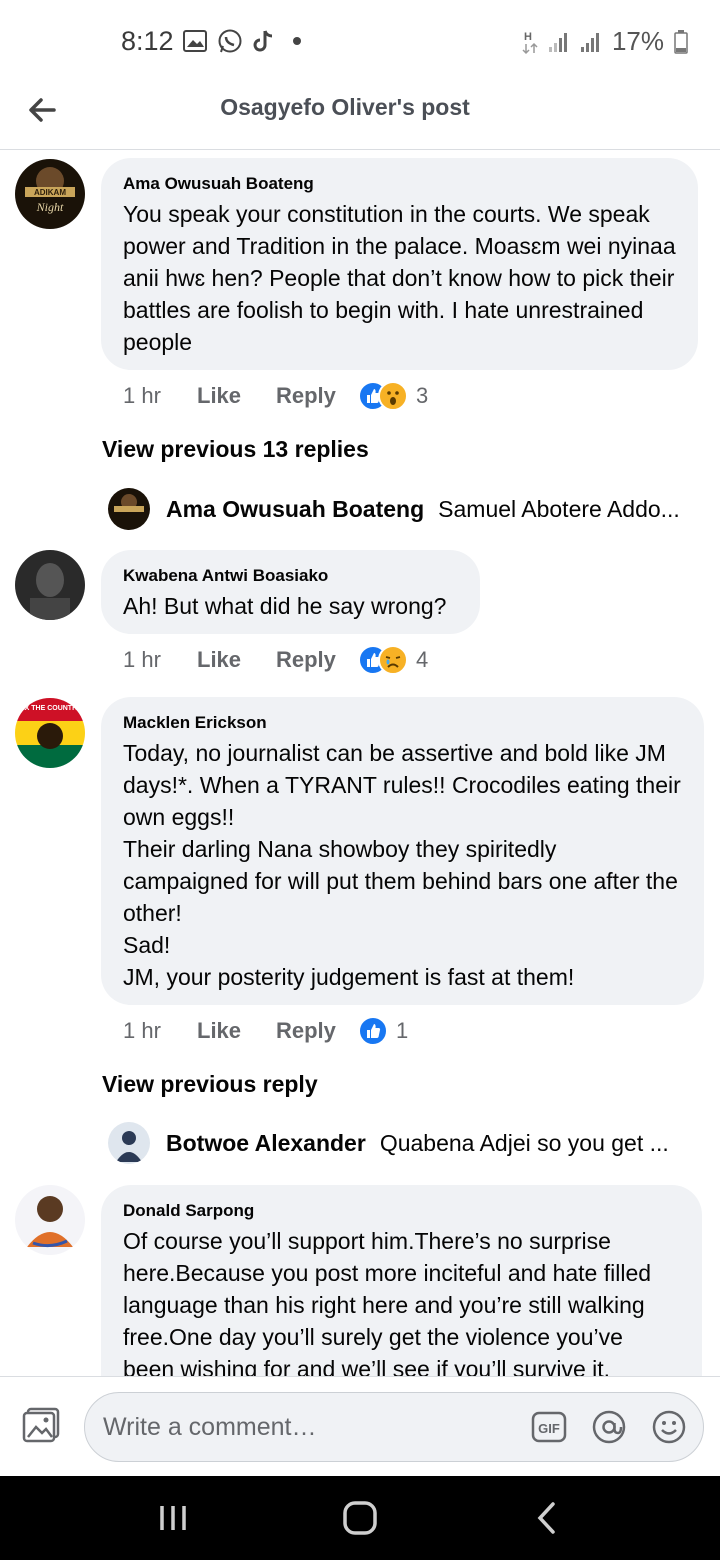 The width and height of the screenshot is (720, 1560). I want to click on gif-icon: GIF, so click(549, 1427).